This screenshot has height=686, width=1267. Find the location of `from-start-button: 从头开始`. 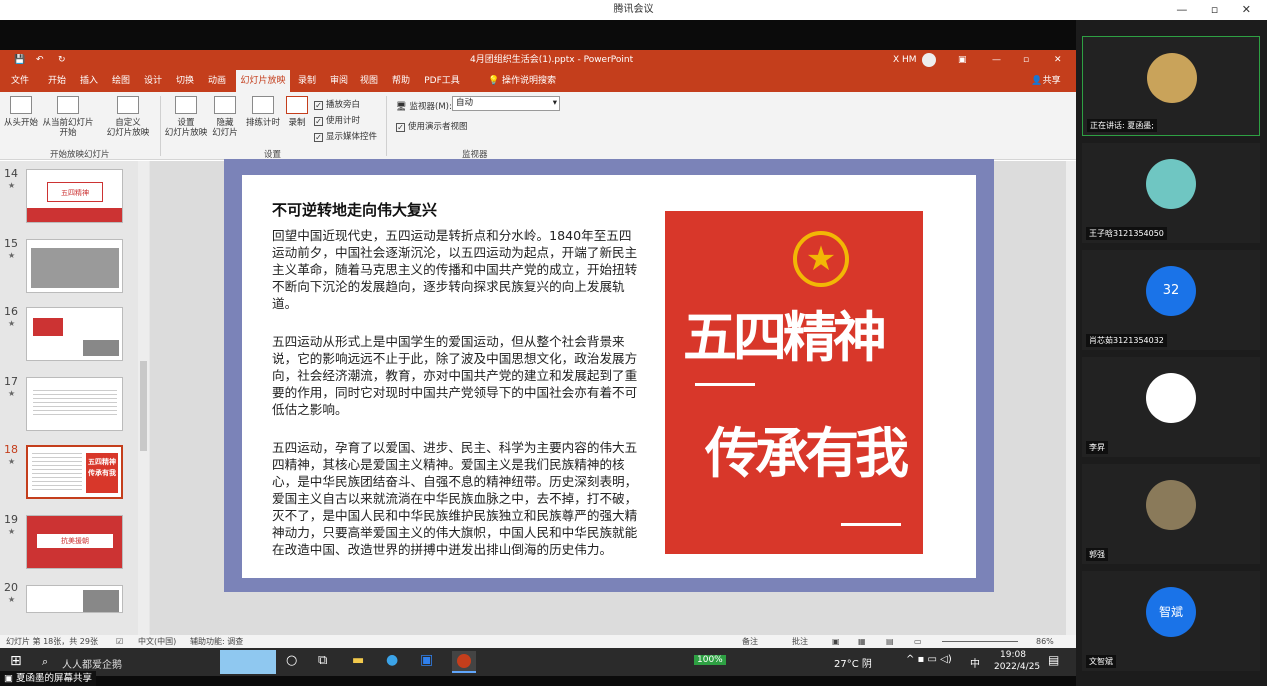

from-start-button: 从头开始 is located at coordinates (21, 112).